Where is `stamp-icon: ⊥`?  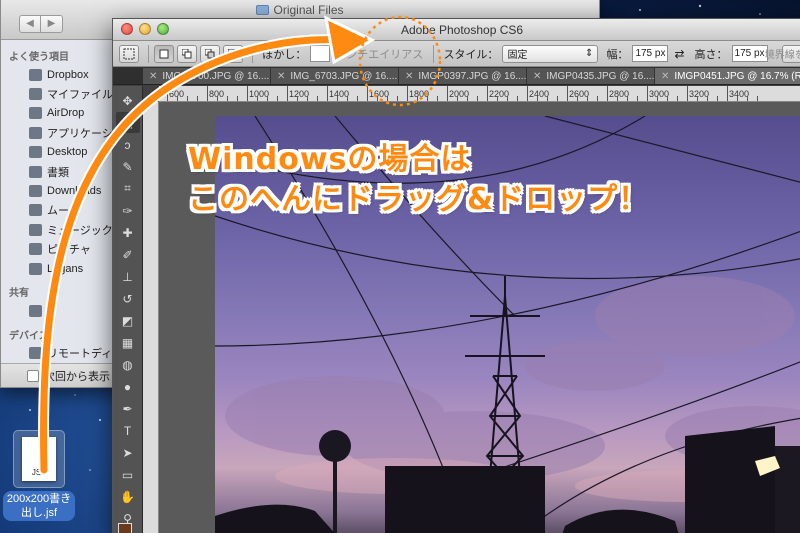 stamp-icon: ⊥ is located at coordinates (128, 276).